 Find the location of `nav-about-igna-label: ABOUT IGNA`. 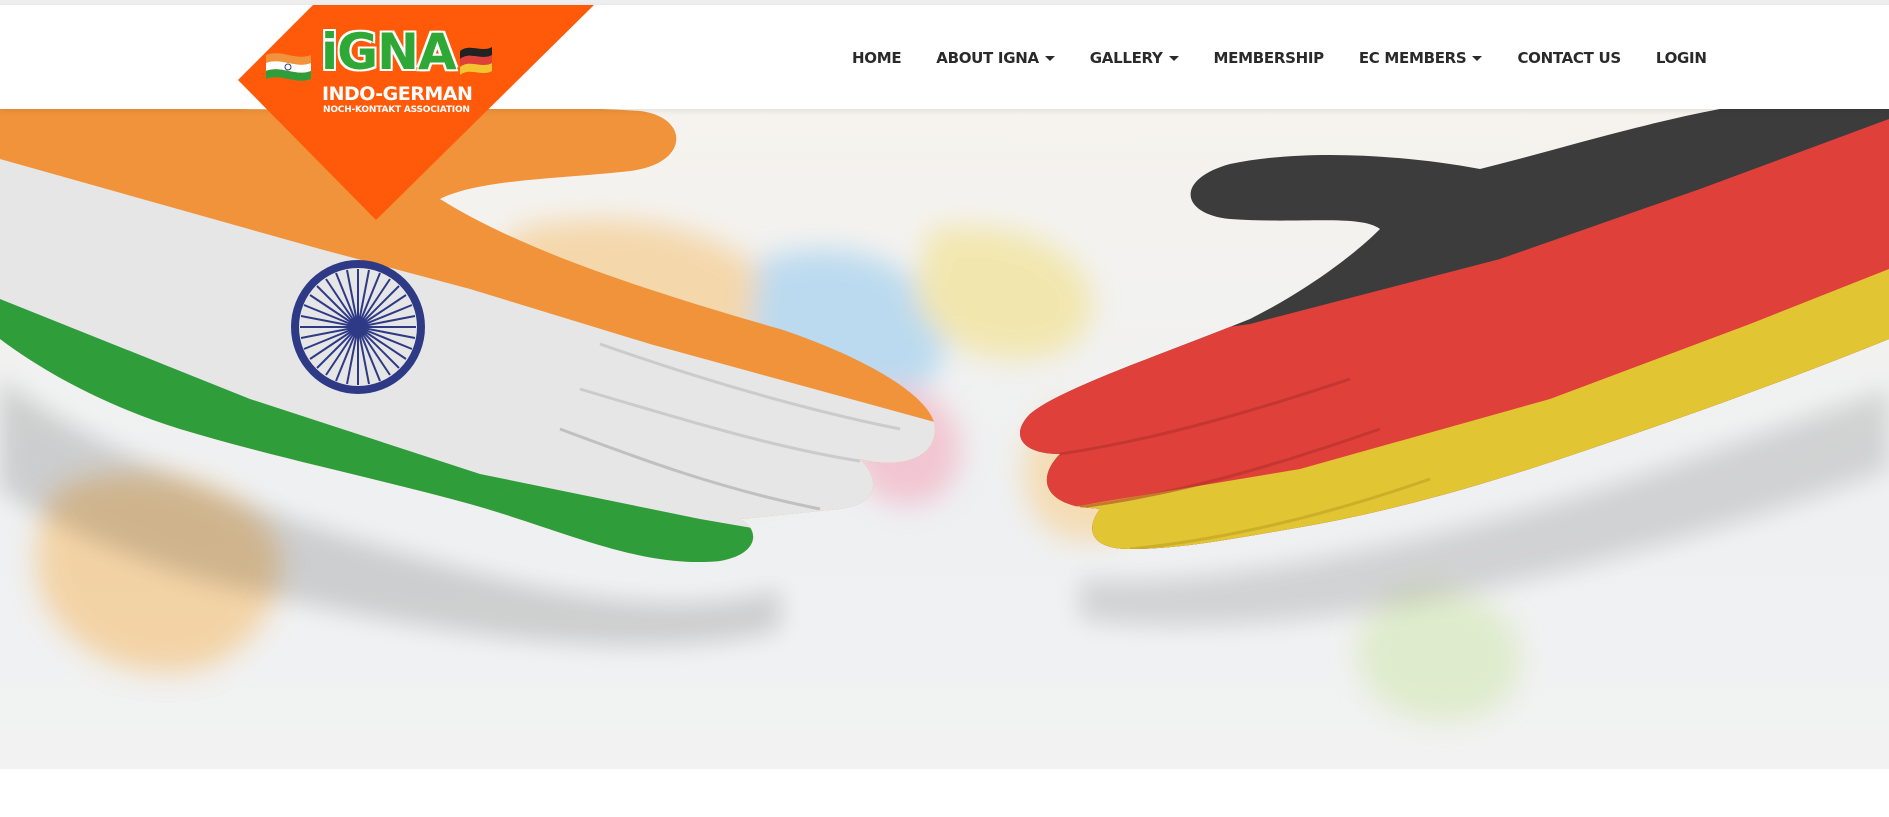

nav-about-igna-label: ABOUT IGNA is located at coordinates (987, 58).